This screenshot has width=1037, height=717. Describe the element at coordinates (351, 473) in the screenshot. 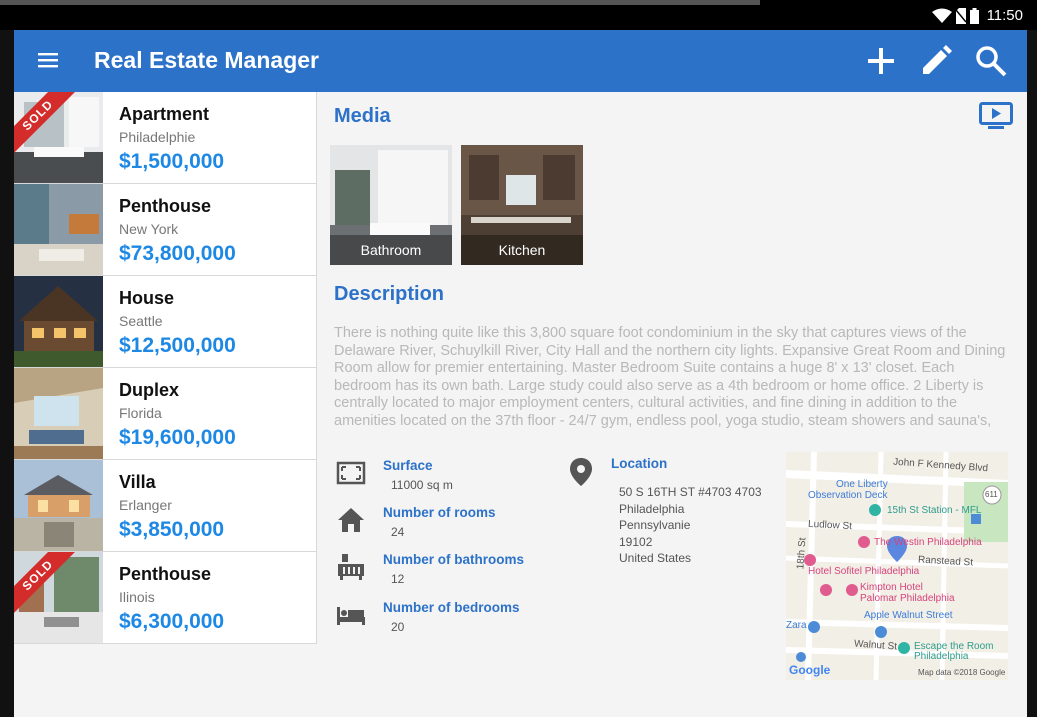

I see `surface-icon` at that location.